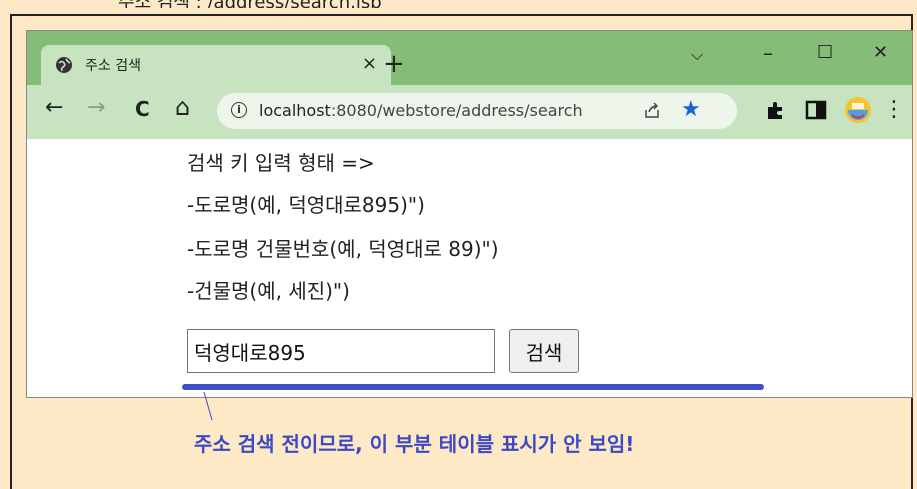 Image resolution: width=917 pixels, height=489 pixels. I want to click on annotation-pointer-line, so click(208, 406).